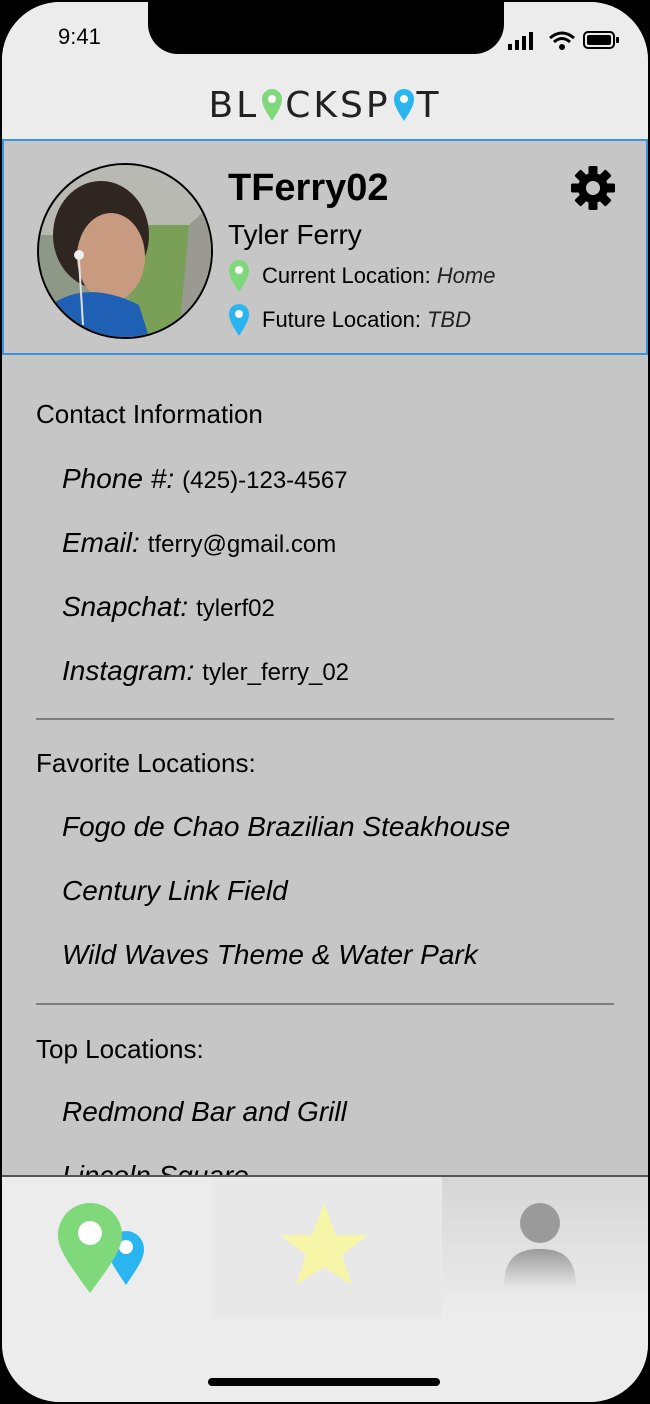  Describe the element at coordinates (270, 955) in the screenshot. I see `favorite-location-item: Wild Waves Theme & Water Park` at that location.